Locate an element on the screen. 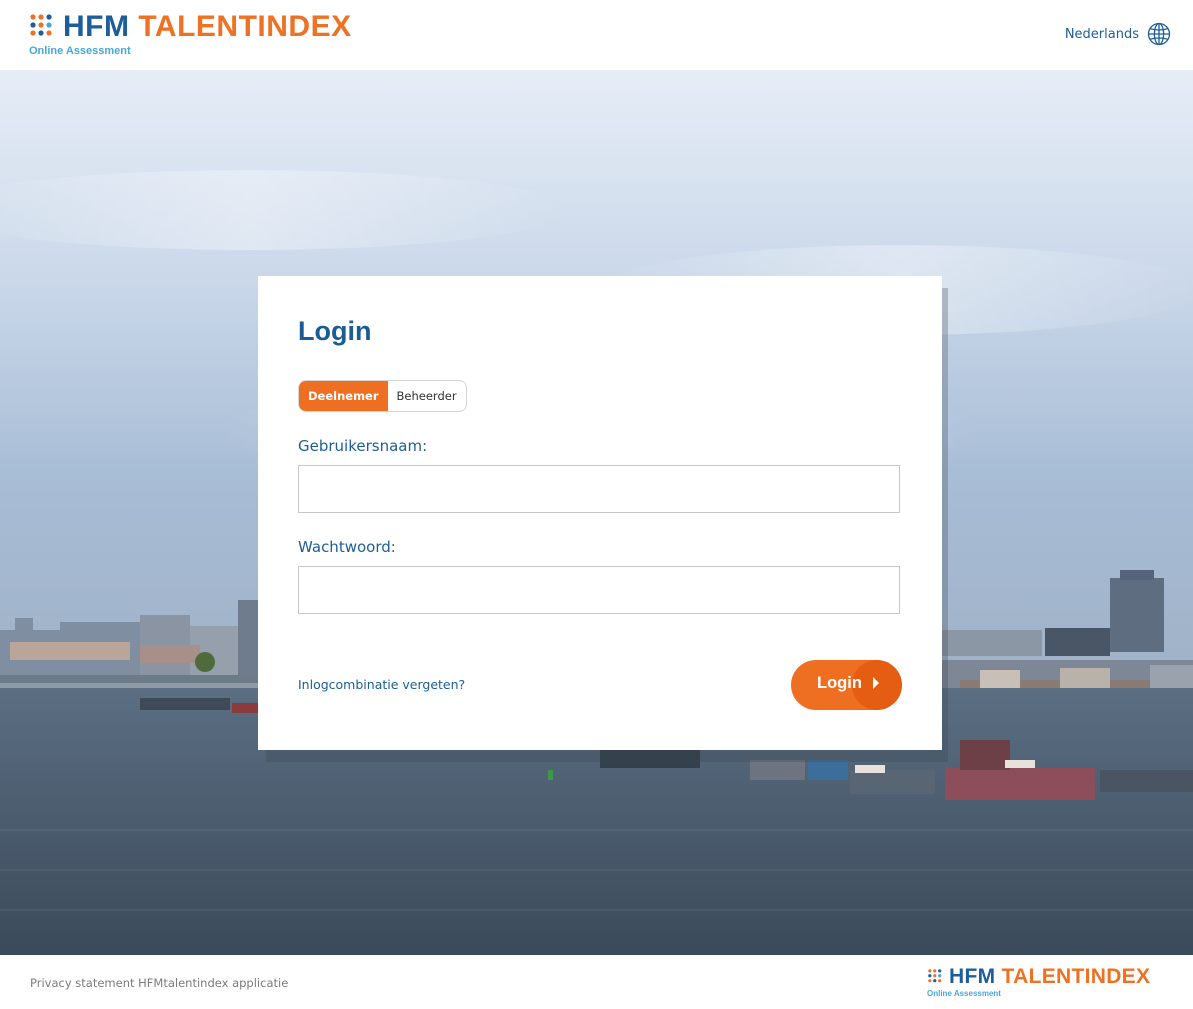 The width and height of the screenshot is (1193, 1009). logo-brand: HFM is located at coordinates (96, 26).